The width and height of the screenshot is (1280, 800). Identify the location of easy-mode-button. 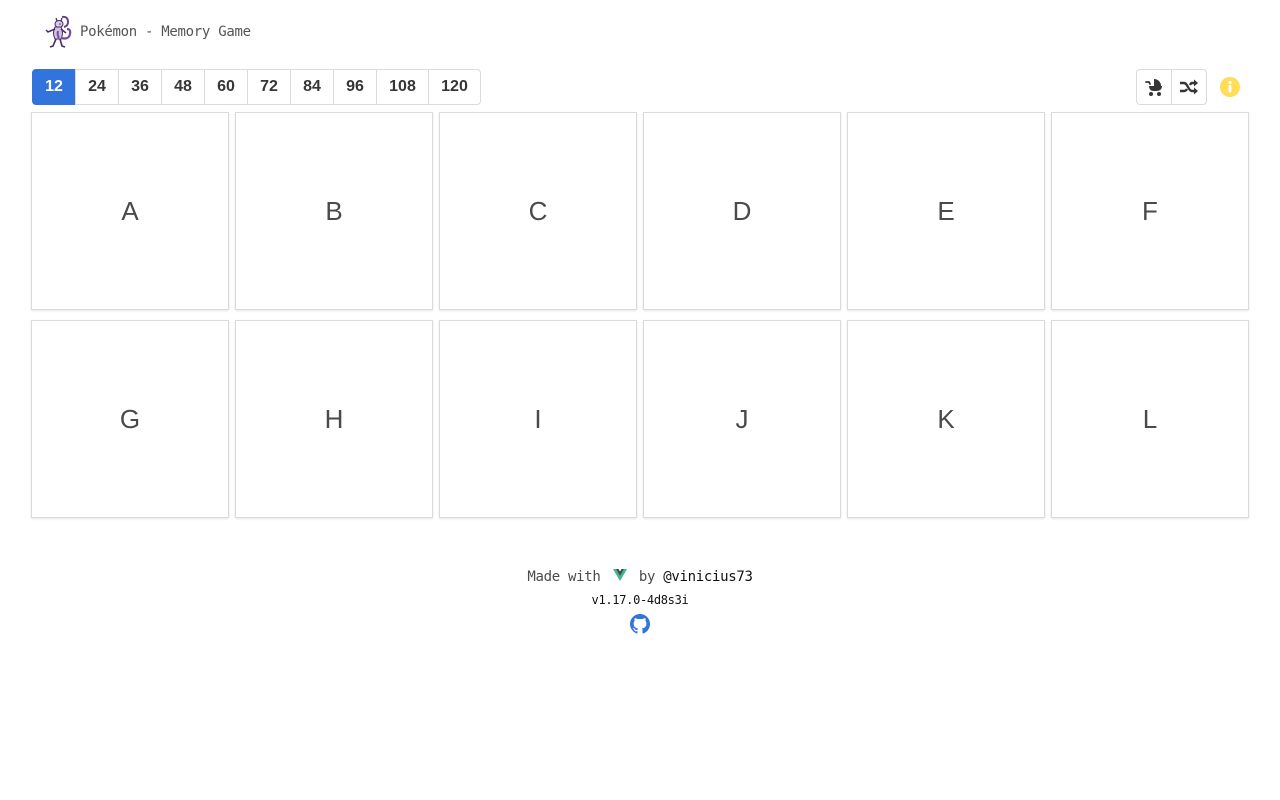
(1153, 87).